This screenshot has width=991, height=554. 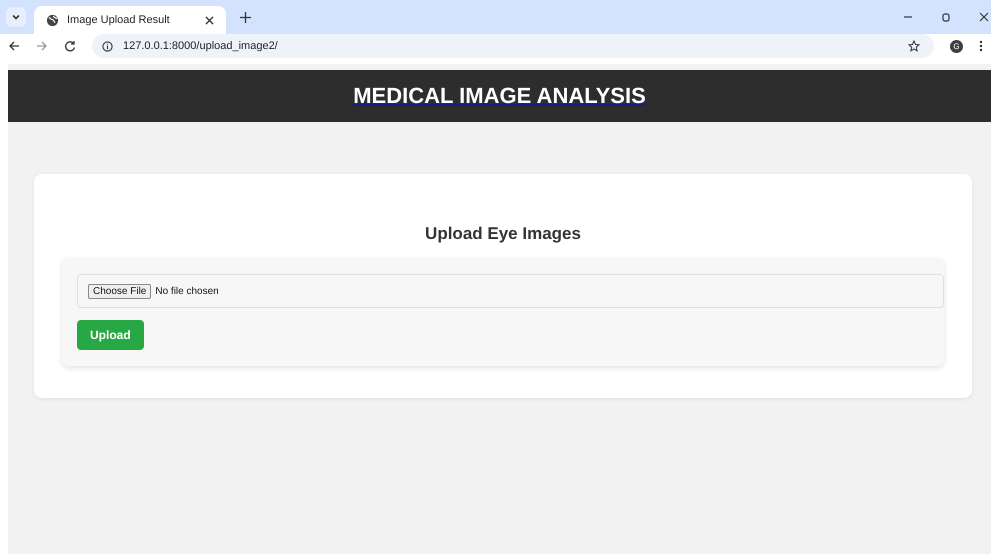 I want to click on profile-avatar: G, so click(x=956, y=46).